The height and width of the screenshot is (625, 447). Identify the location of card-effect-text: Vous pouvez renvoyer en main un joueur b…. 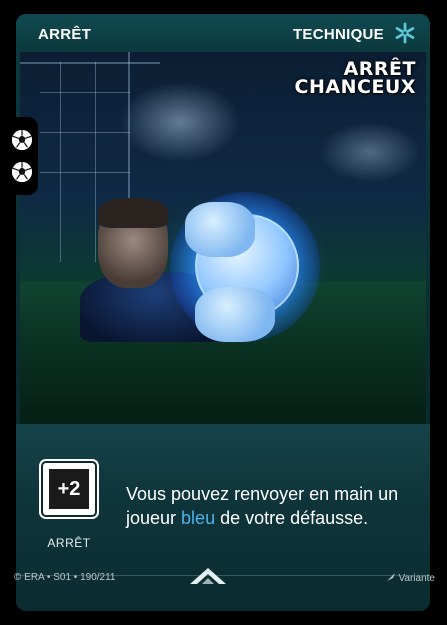
(262, 506).